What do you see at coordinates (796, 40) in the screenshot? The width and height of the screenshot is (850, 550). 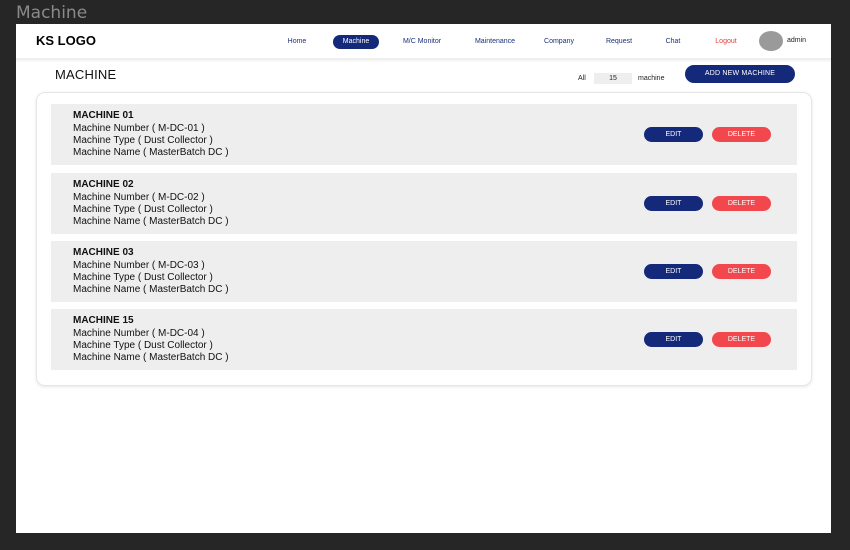 I see `user-name: admin` at bounding box center [796, 40].